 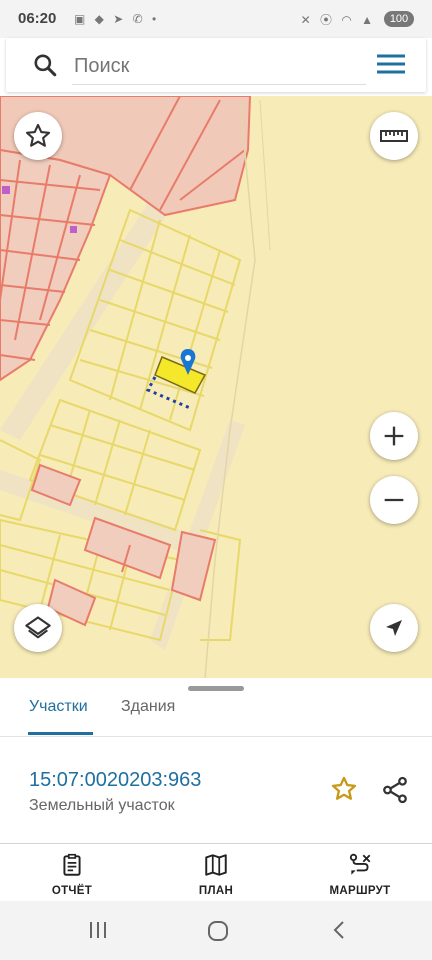 What do you see at coordinates (360, 891) in the screenshot?
I see `nav-route-label: МАРШРУТ` at bounding box center [360, 891].